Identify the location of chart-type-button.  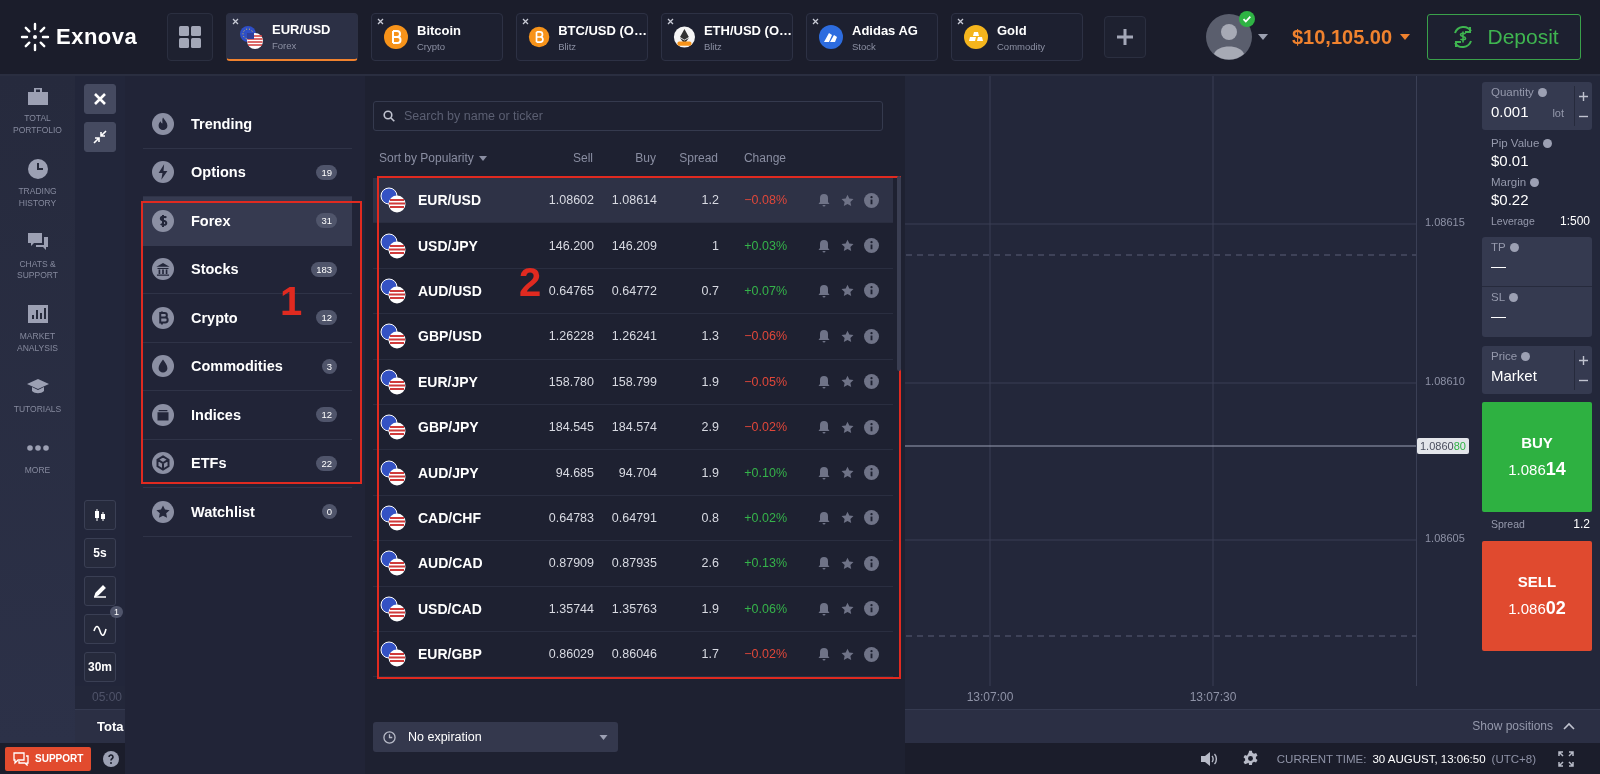
(100, 515).